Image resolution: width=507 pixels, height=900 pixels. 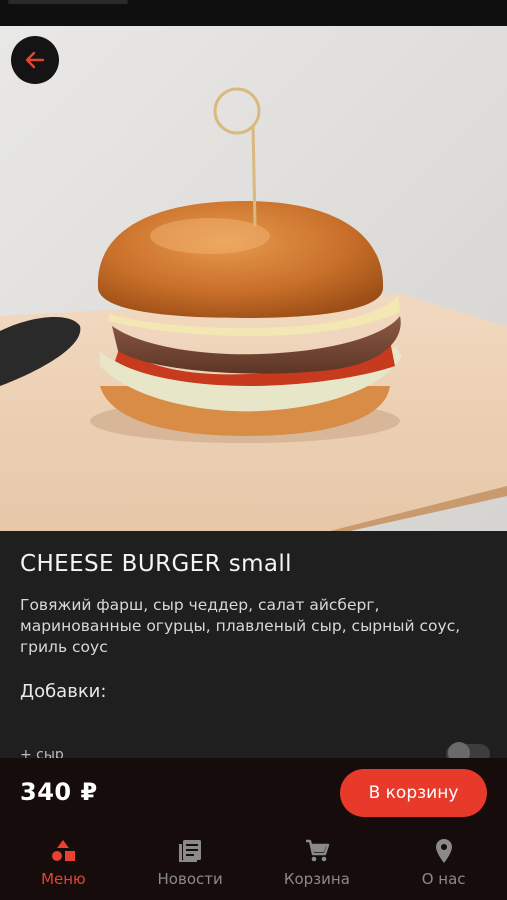 I want to click on nav-label-about: О нас, so click(x=443, y=879).